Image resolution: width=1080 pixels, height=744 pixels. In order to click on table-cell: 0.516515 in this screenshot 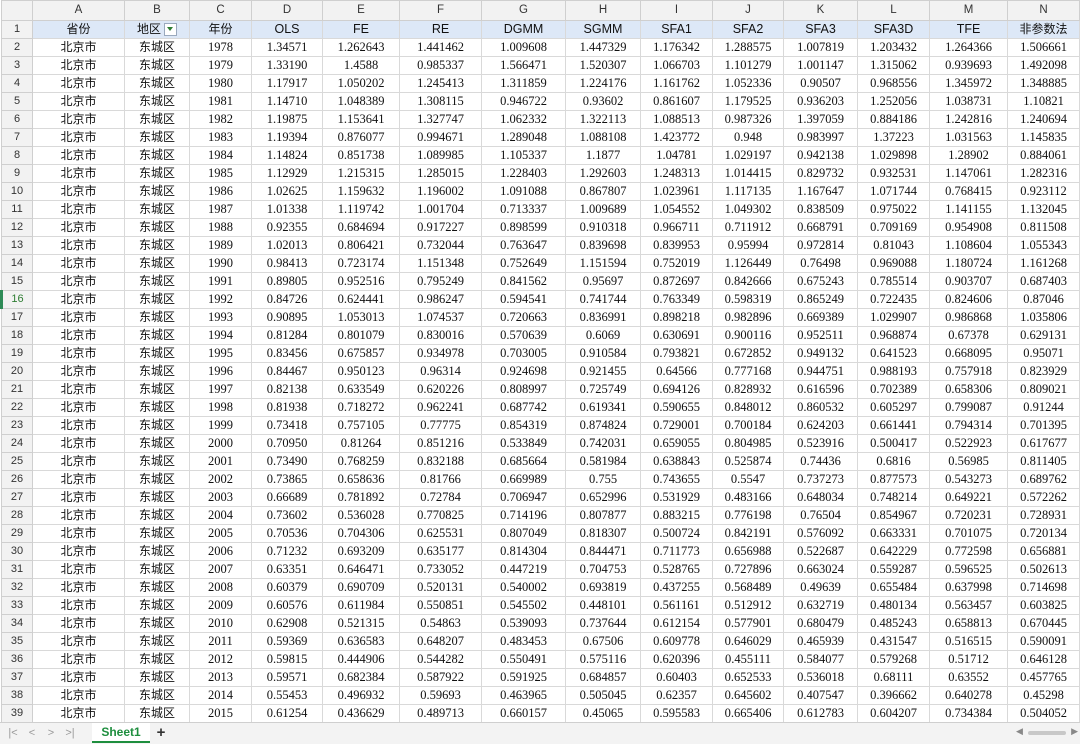, I will do `click(968, 641)`.